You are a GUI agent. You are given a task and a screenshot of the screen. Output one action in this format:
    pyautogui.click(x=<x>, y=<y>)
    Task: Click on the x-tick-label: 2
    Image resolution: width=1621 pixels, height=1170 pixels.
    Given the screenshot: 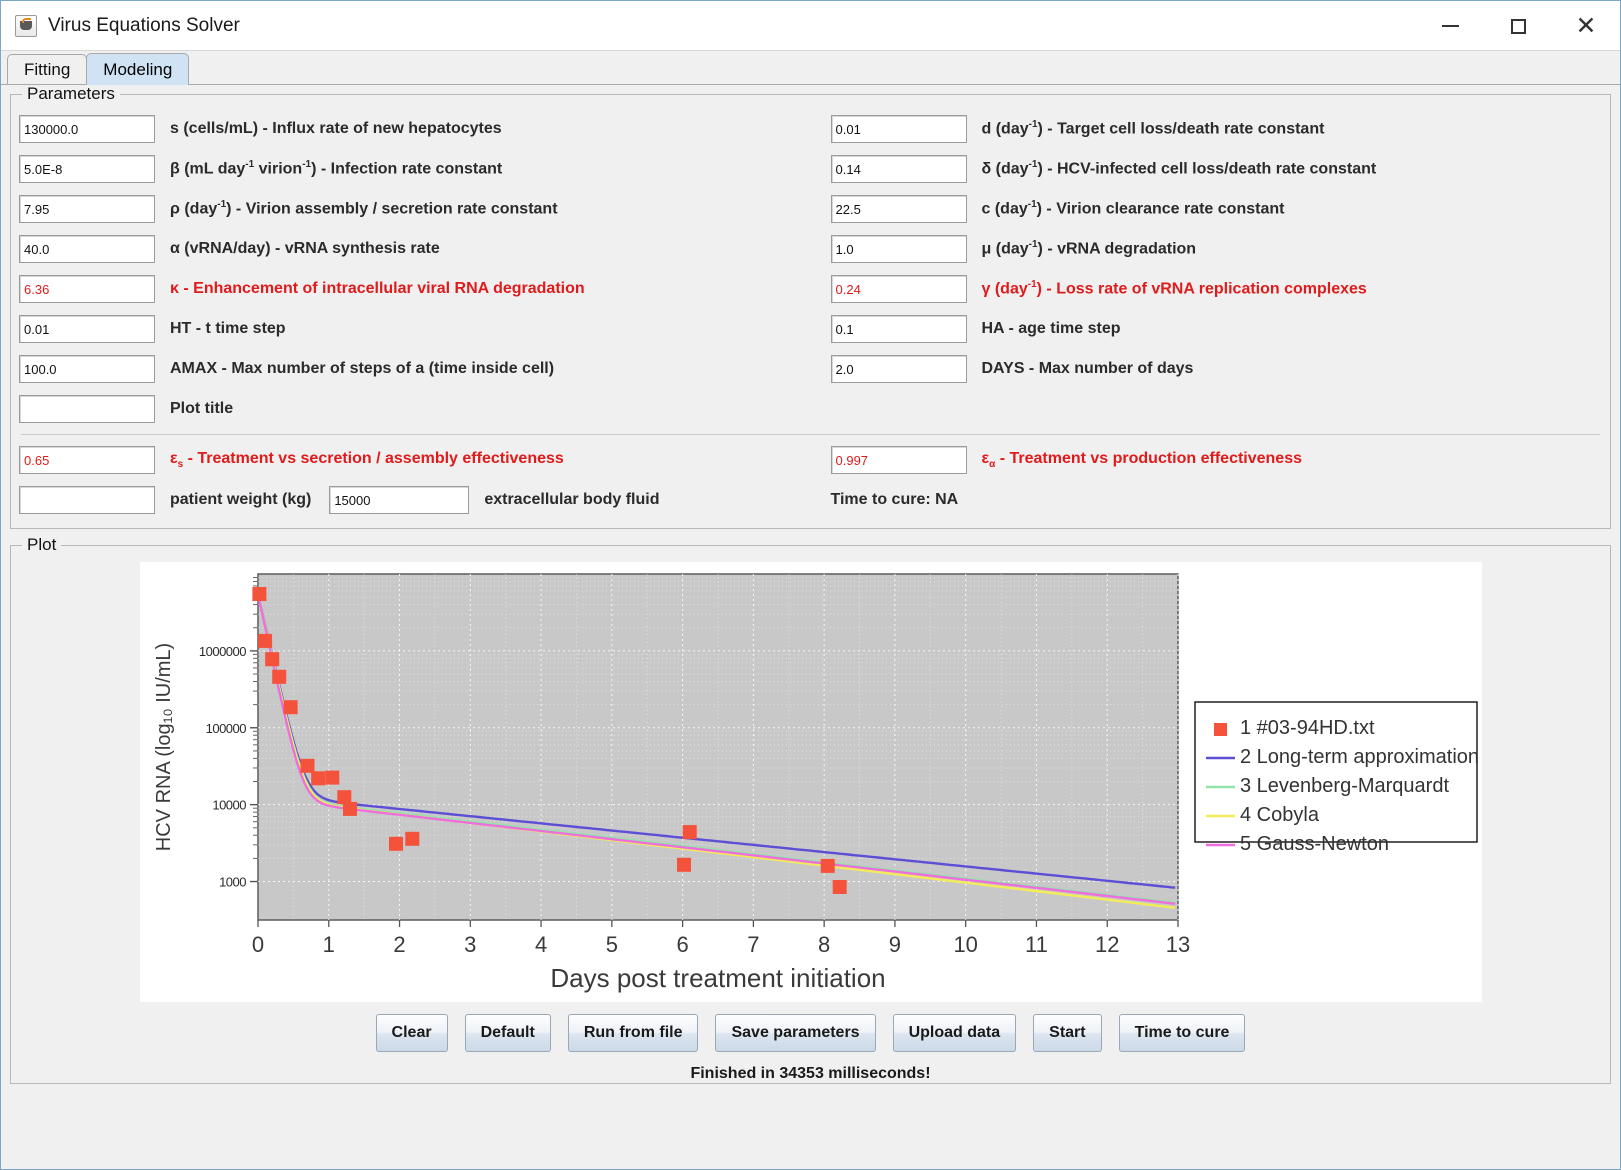 What is the action you would take?
    pyautogui.click(x=399, y=944)
    